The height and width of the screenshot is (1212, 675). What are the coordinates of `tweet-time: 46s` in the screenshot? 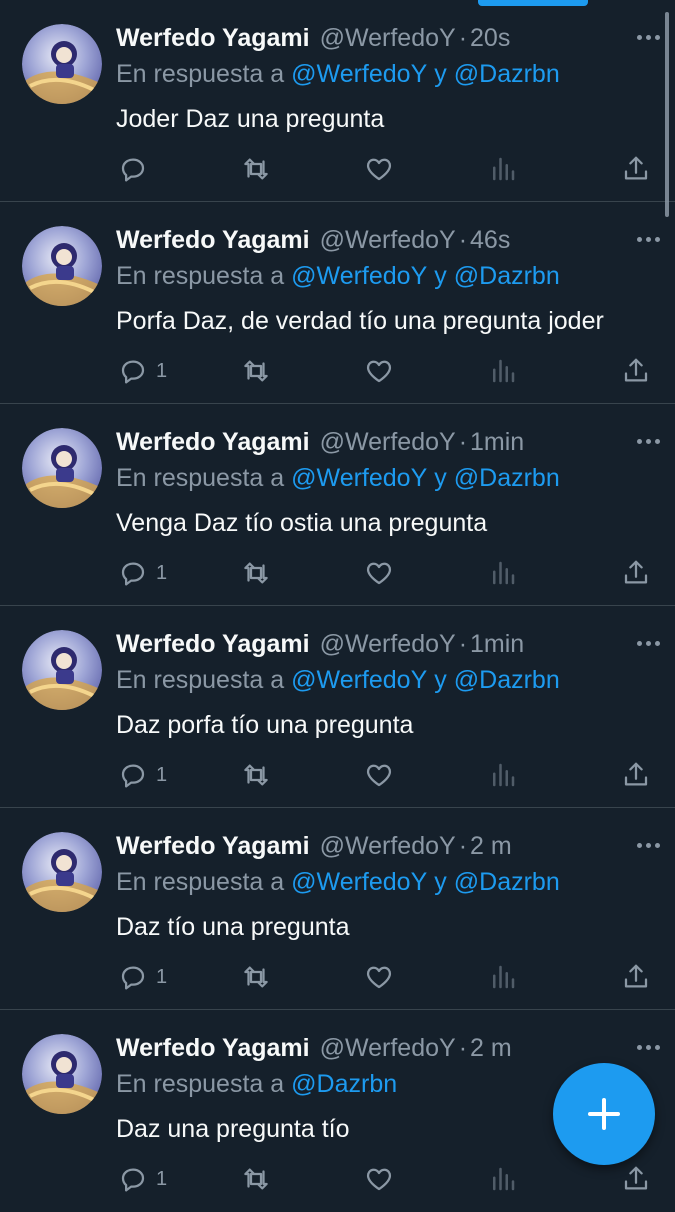 It's located at (490, 240).